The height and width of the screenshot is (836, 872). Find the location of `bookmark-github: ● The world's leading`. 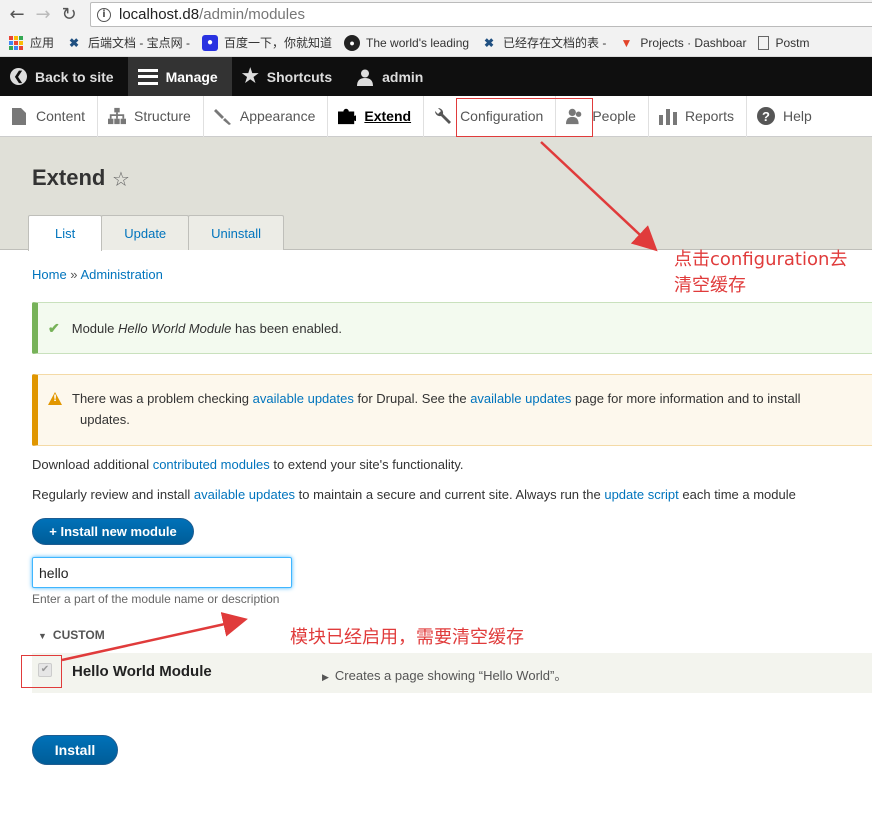

bookmark-github: ● The world's leading is located at coordinates (407, 42).